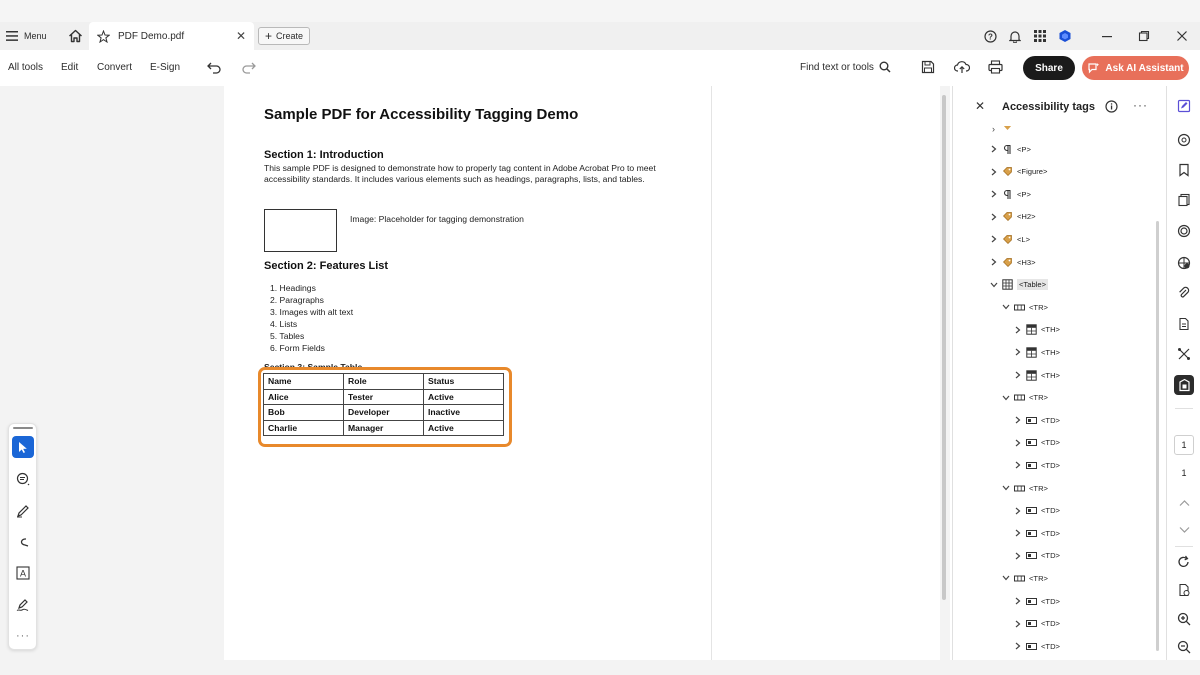 This screenshot has height=675, width=1200. What do you see at coordinates (23, 479) in the screenshot?
I see `comment-tool-button` at bounding box center [23, 479].